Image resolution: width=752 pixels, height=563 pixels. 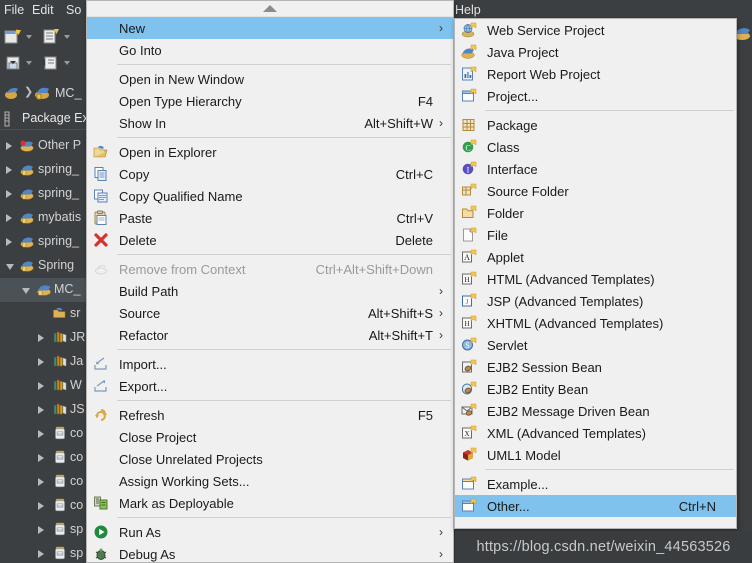 I want to click on tree-item: JR, so click(x=45, y=338).